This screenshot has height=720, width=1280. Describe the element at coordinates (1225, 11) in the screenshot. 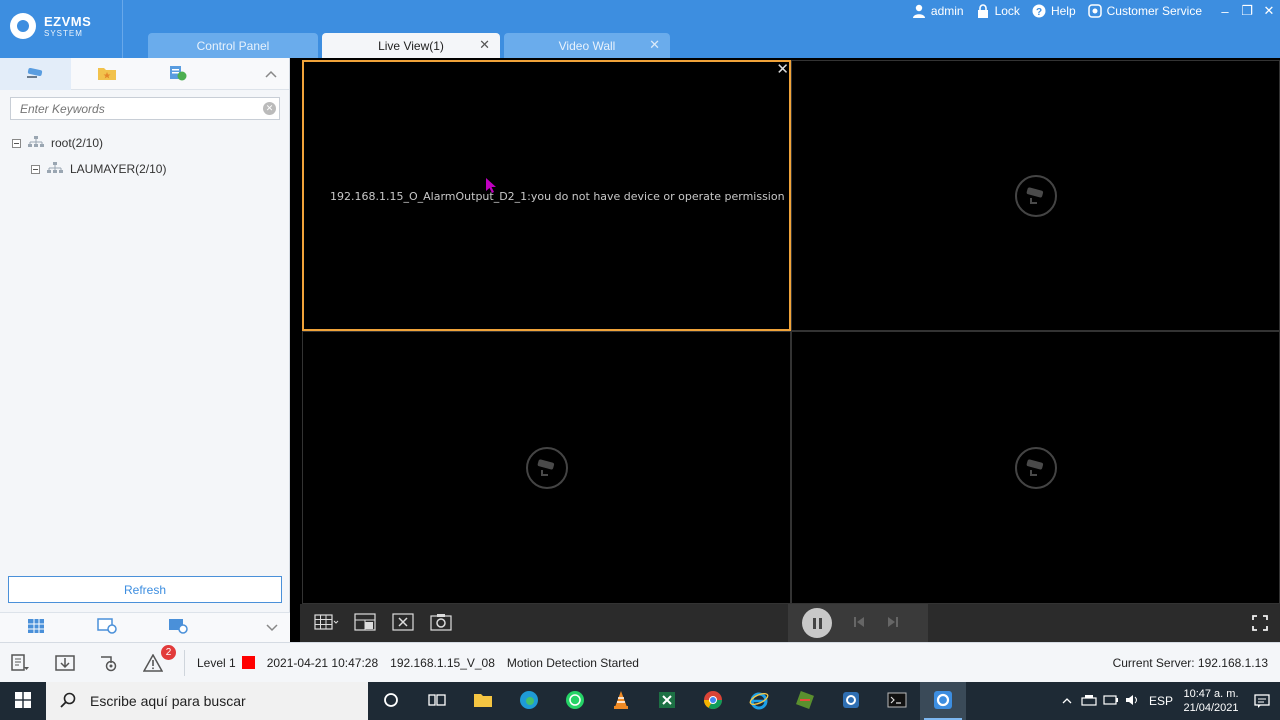

I see `minimize-button: –` at that location.